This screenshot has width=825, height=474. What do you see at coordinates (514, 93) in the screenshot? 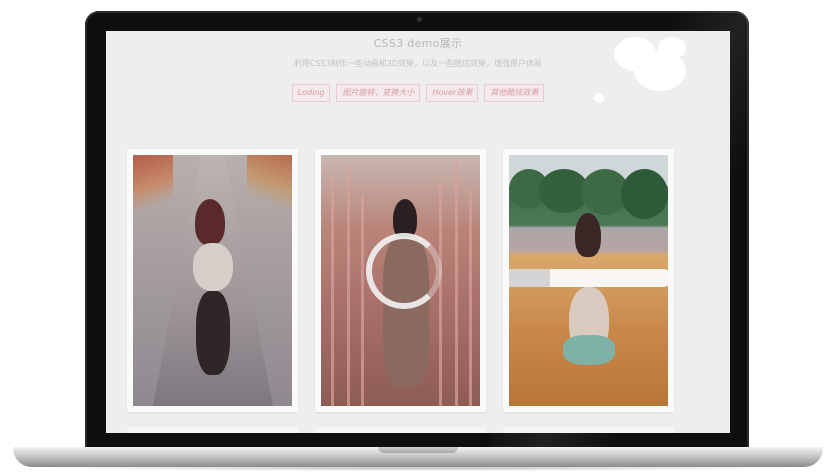
I see `tab-other-effects: 其他酷炫效果` at bounding box center [514, 93].